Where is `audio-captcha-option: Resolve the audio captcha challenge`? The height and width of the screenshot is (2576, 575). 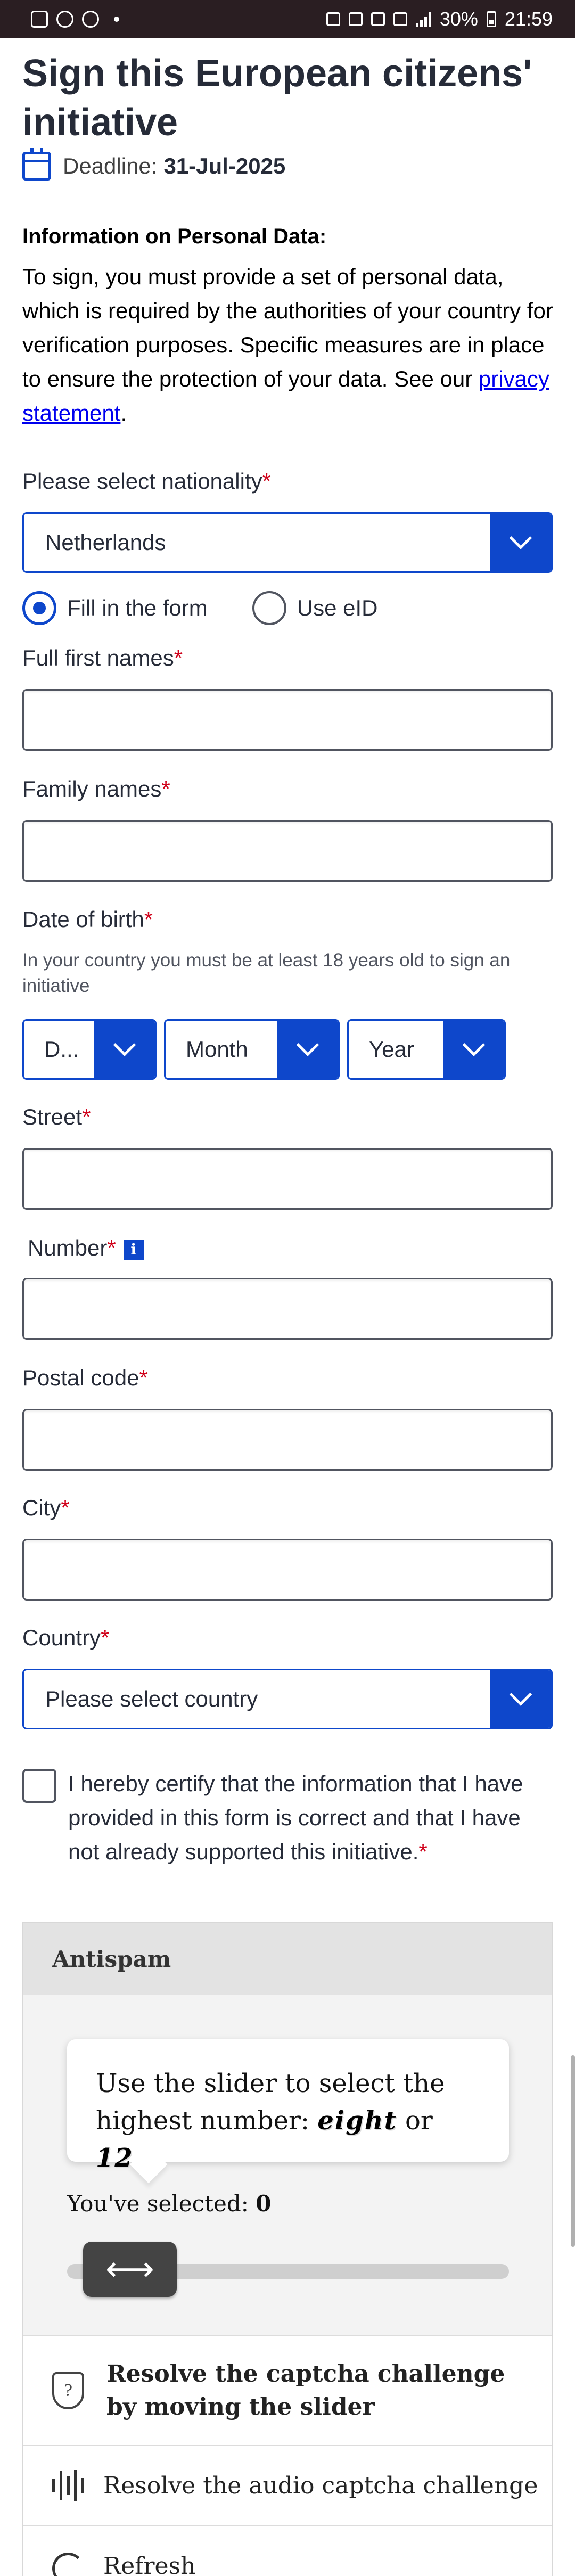
audio-captcha-option: Resolve the audio captcha challenge is located at coordinates (287, 2485).